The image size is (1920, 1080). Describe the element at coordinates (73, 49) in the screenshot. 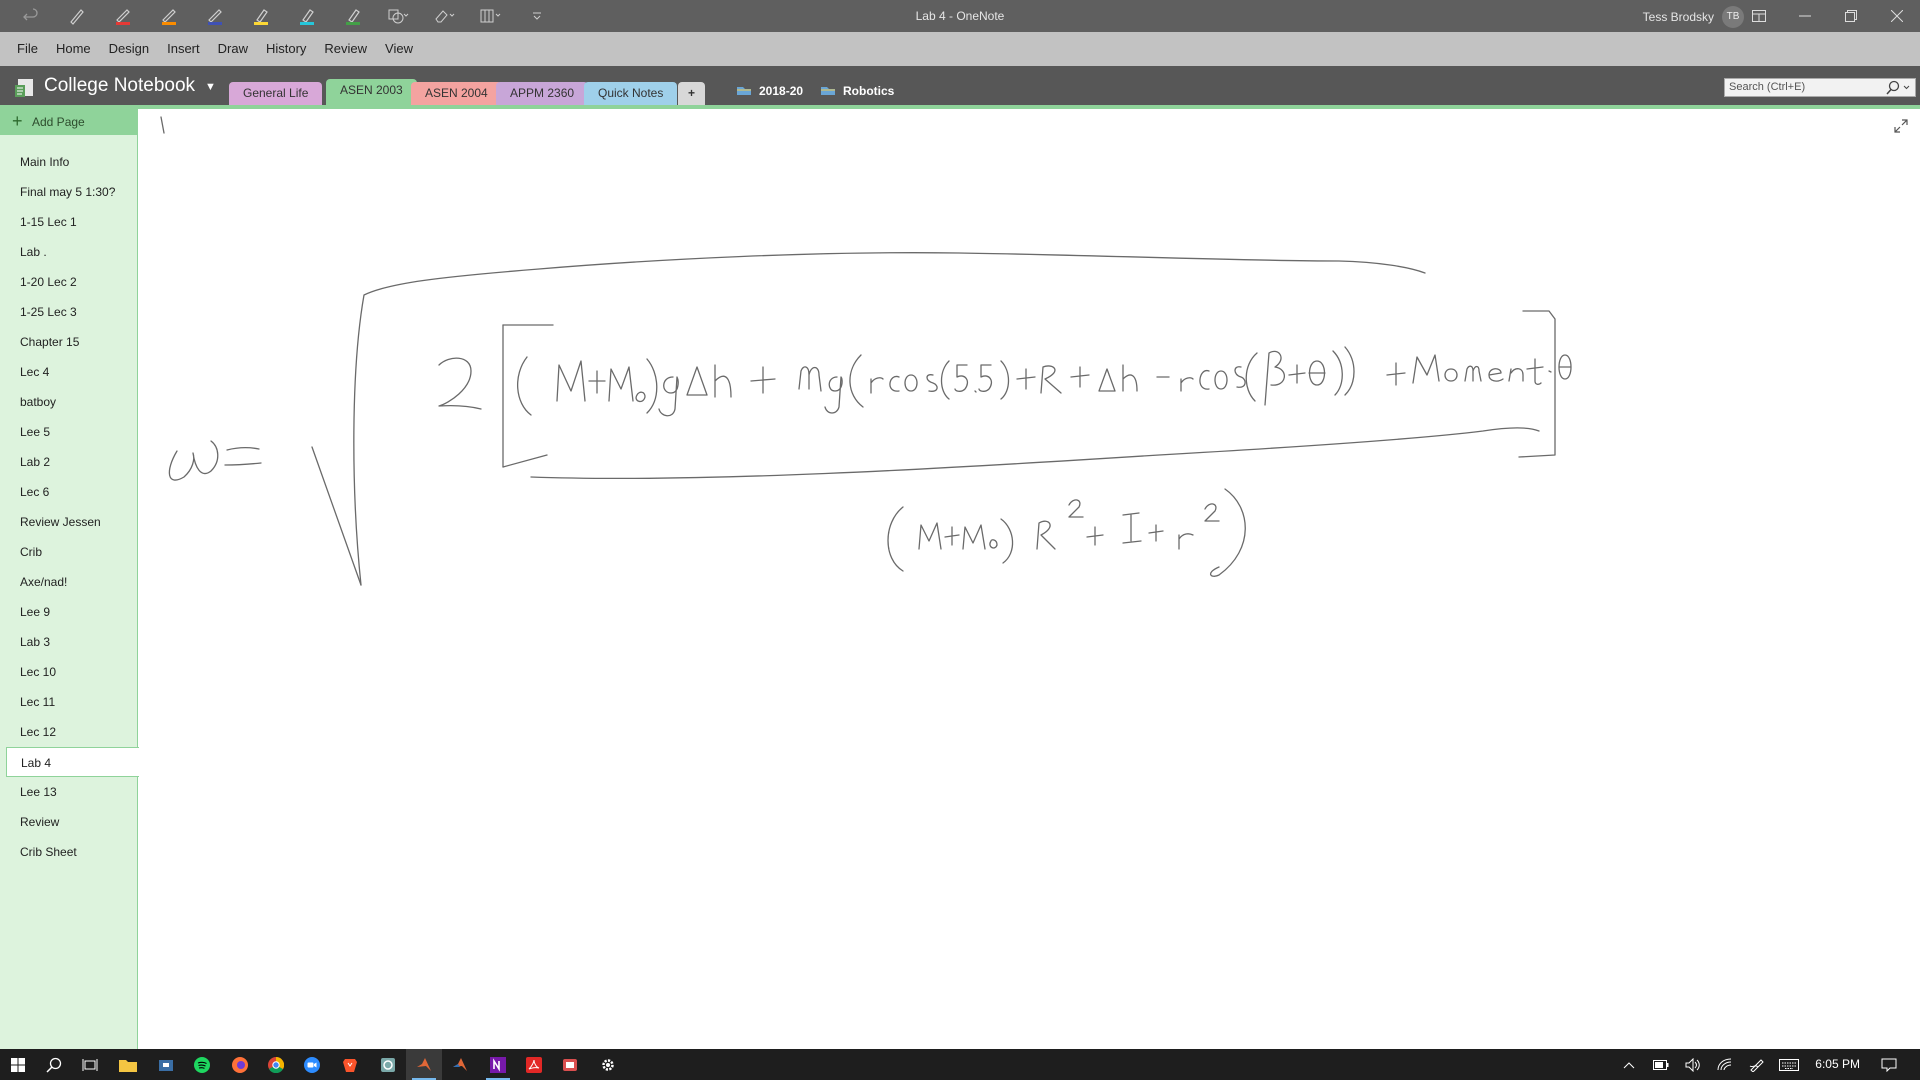

I see `tab-home: Home` at that location.